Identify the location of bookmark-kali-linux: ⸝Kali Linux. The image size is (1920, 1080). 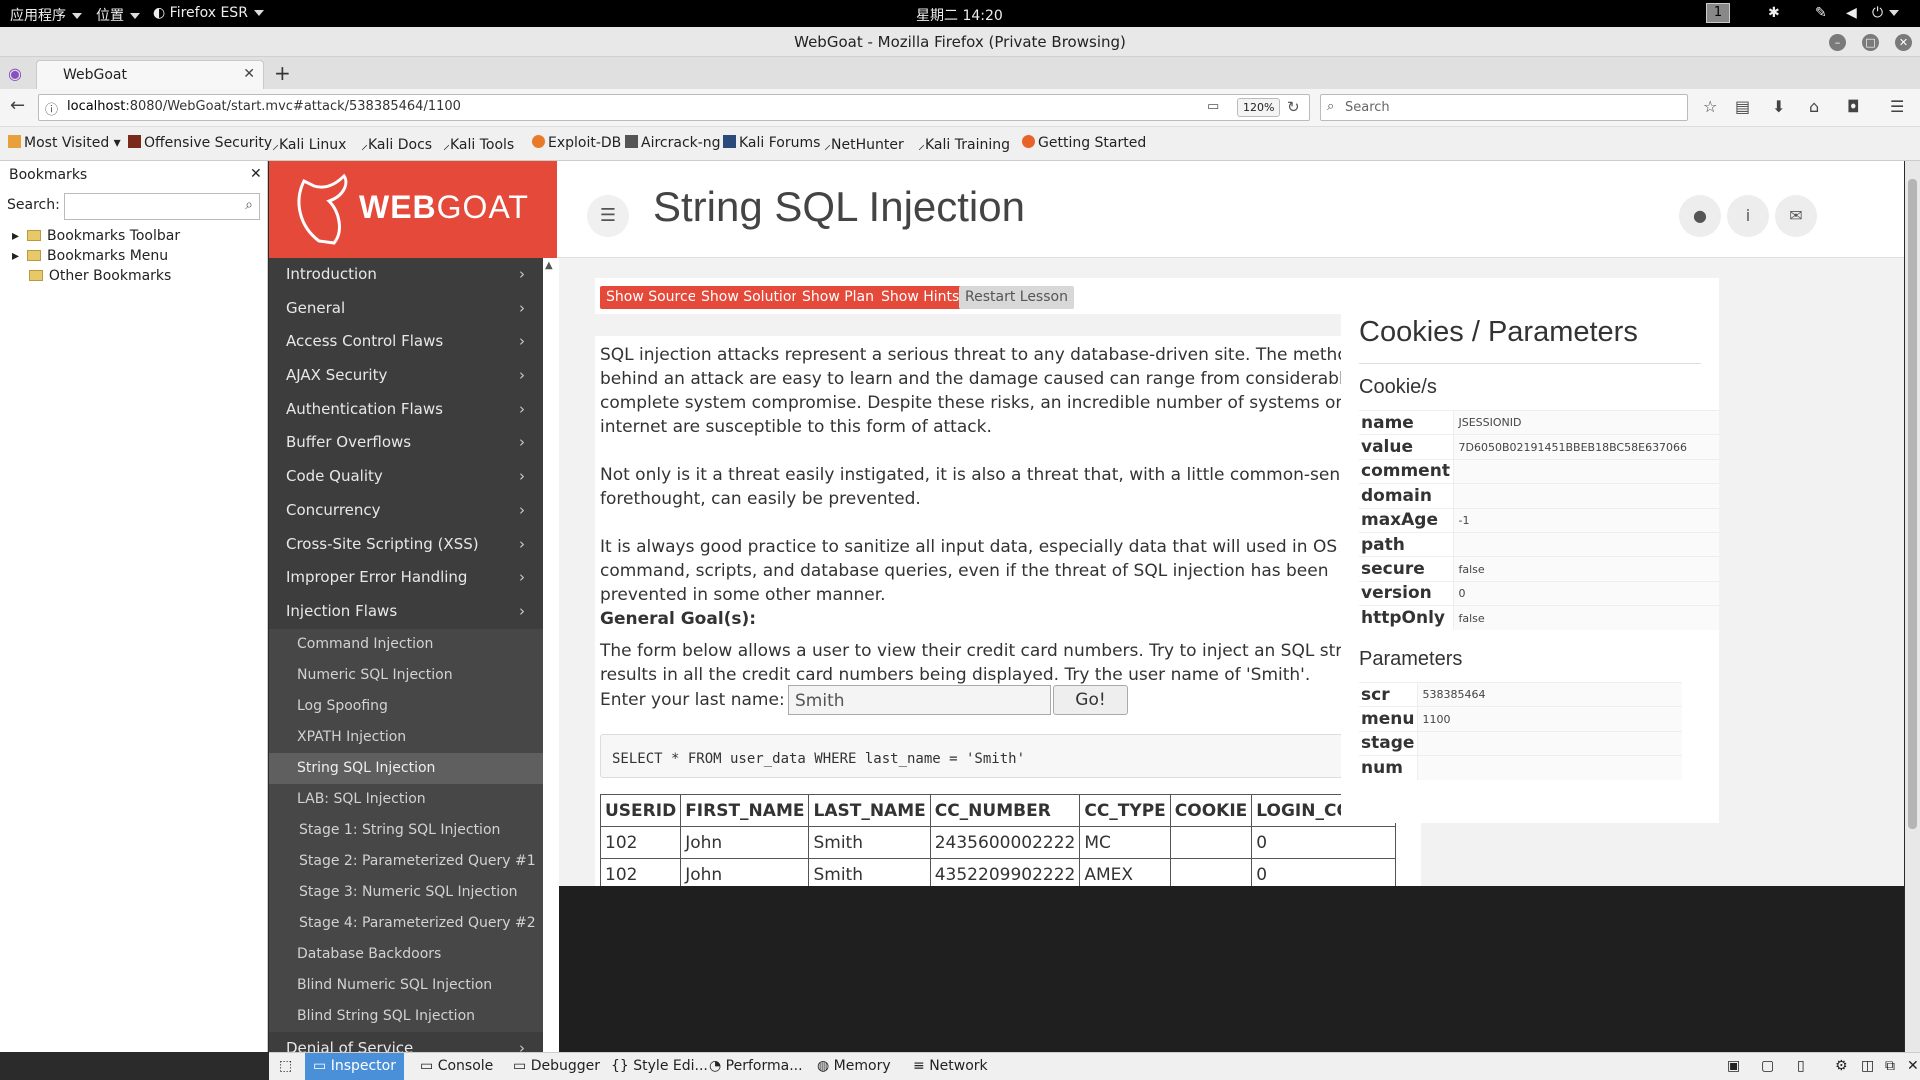
(309, 144).